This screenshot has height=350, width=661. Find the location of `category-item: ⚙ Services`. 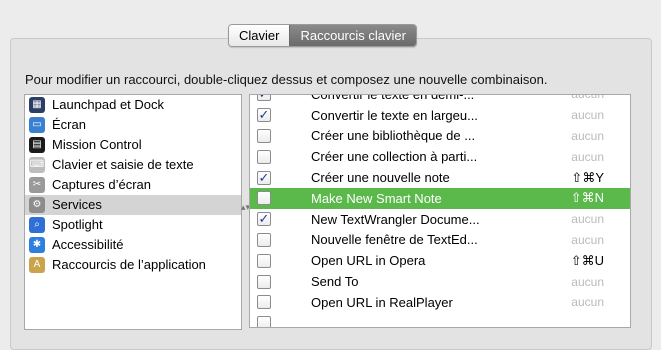

category-item: ⚙ Services is located at coordinates (133, 205).